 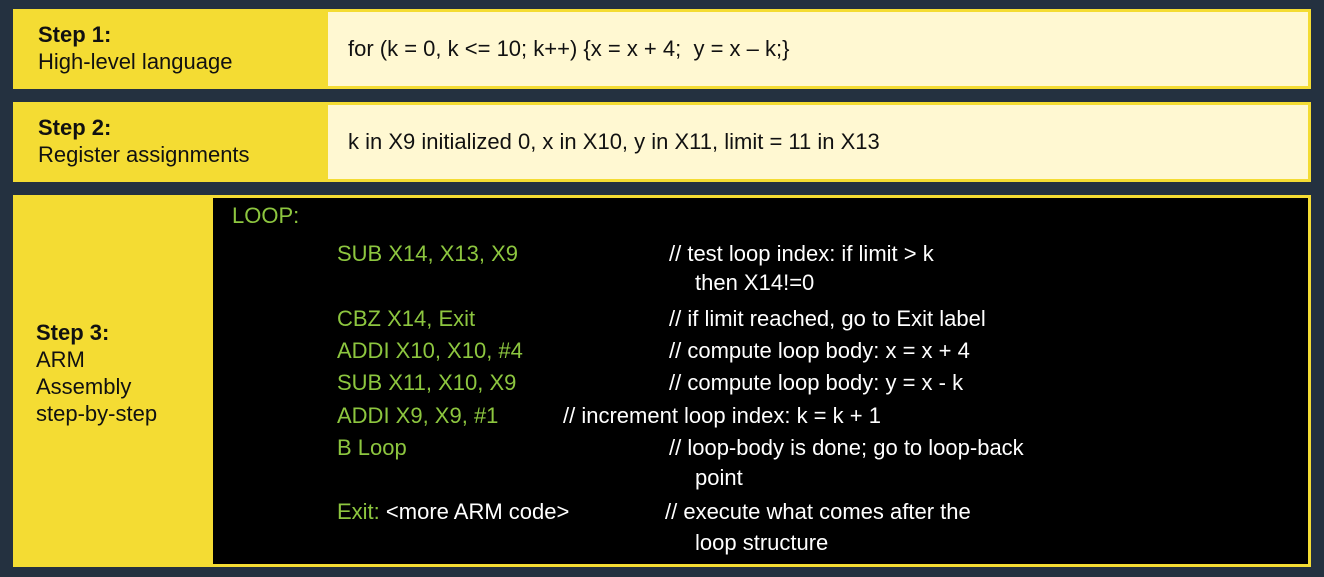 What do you see at coordinates (372, 447) in the screenshot?
I see `code-instruction: B Loop` at bounding box center [372, 447].